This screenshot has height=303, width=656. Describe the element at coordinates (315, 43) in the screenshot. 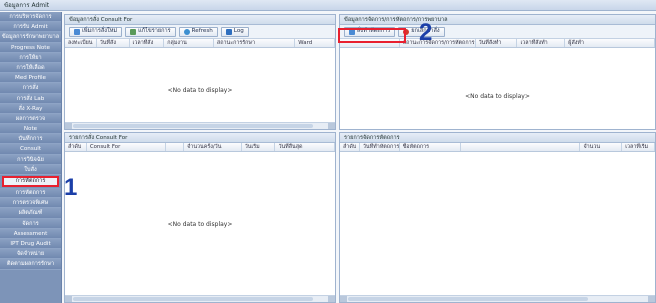

I see `column-header: Ward` at that location.